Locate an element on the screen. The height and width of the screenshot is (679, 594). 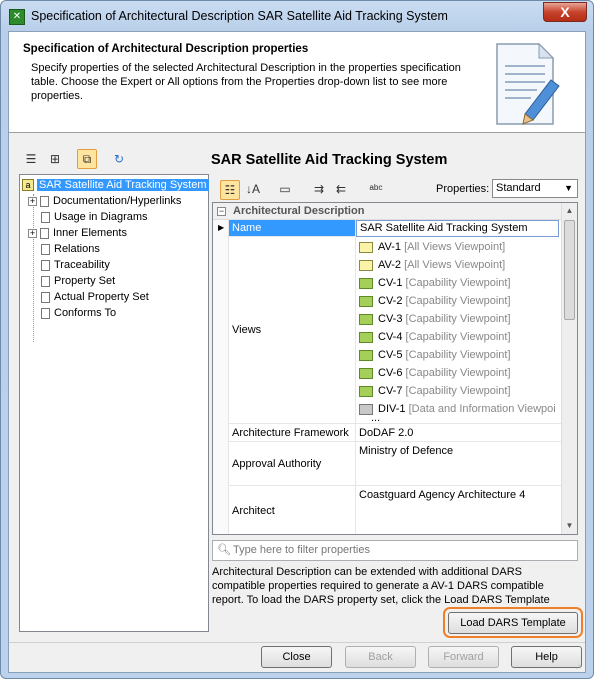
load-dars-template-button: Load DARS Template is located at coordinates (513, 623).